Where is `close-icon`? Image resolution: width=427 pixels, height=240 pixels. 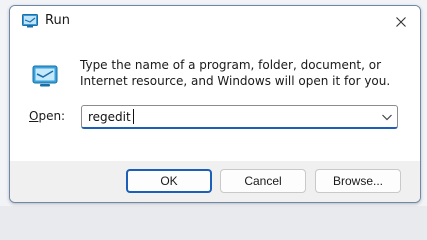
close-icon is located at coordinates (401, 21).